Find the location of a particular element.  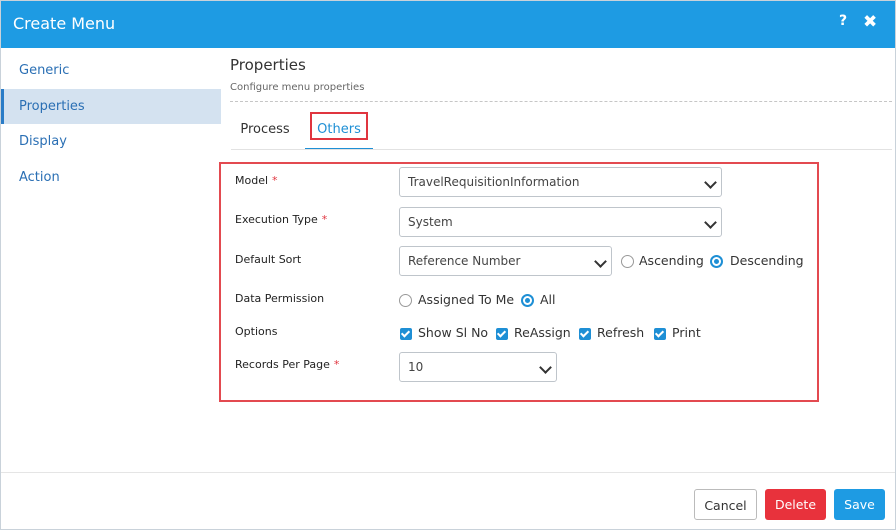

refresh-label: Refresh is located at coordinates (621, 332).